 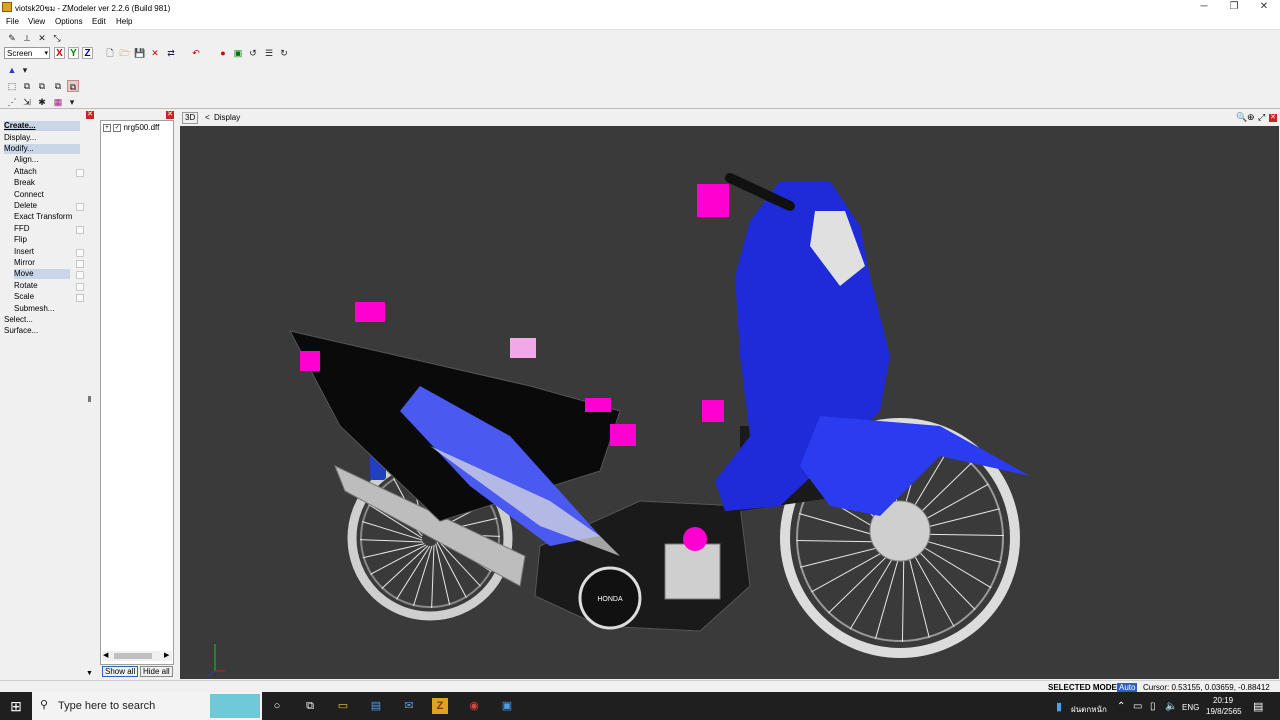 I want to click on axis-tool-icon: ⟂, so click(x=27, y=38).